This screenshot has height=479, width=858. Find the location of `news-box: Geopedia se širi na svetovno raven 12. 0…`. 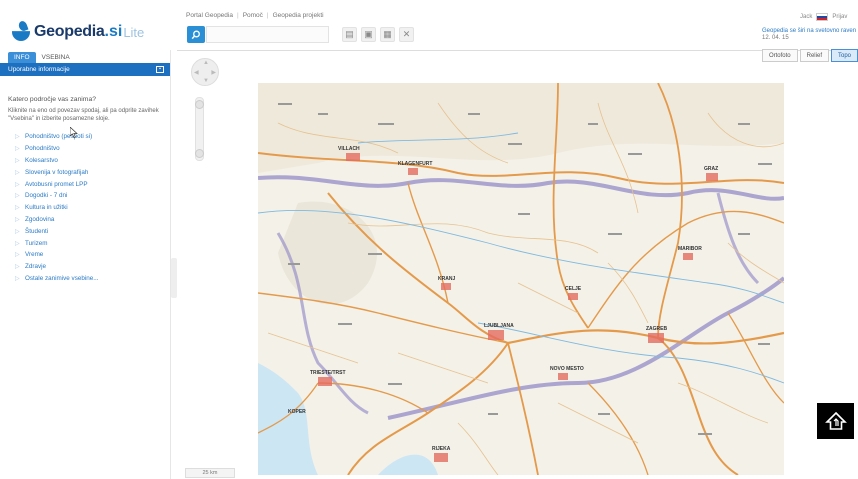

news-box: Geopedia se širi na svetovno raven 12. 0… is located at coordinates (809, 35).